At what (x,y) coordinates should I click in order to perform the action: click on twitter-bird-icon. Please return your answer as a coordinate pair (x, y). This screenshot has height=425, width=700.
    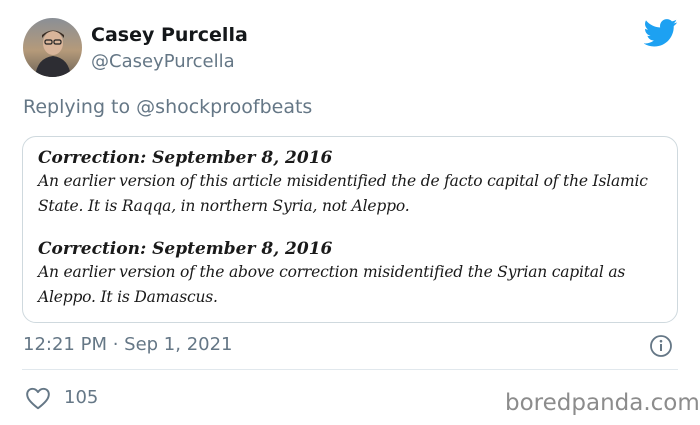
    Looking at the image, I should click on (660, 33).